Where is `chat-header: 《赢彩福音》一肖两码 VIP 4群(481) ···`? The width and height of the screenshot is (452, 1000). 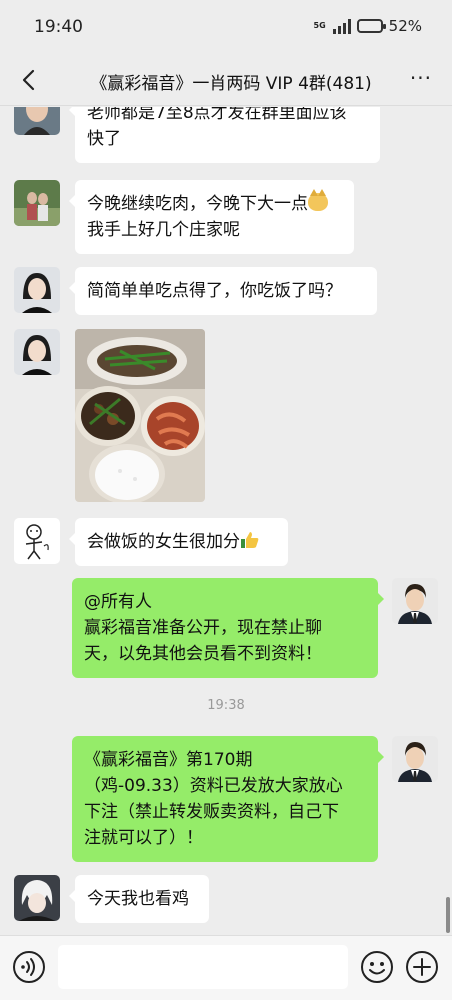
chat-header: 《赢彩福音》一肖两码 VIP 4群(481) ··· is located at coordinates (226, 81).